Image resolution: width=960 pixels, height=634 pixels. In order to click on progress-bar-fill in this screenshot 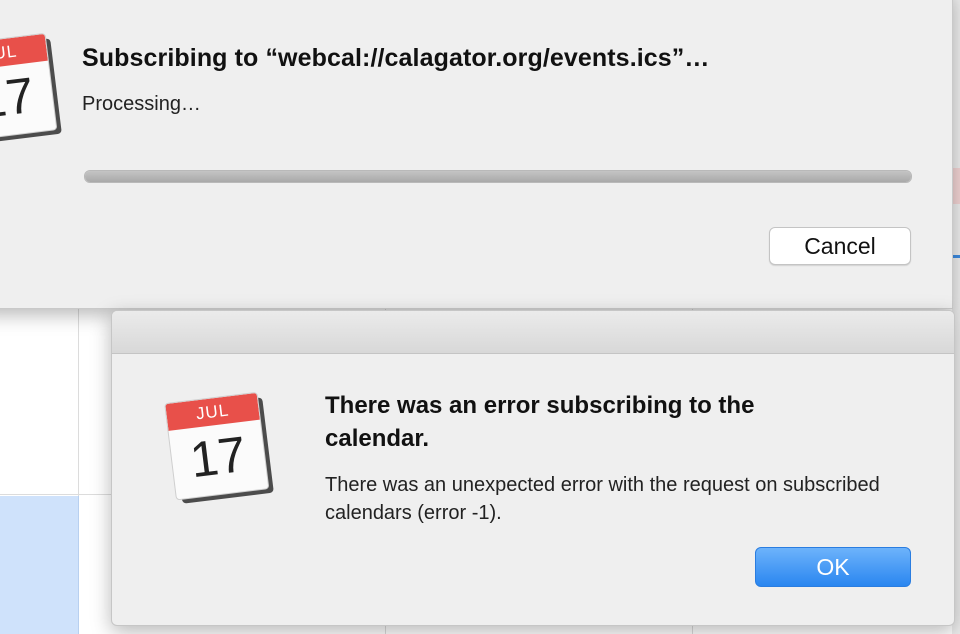, I will do `click(498, 176)`.